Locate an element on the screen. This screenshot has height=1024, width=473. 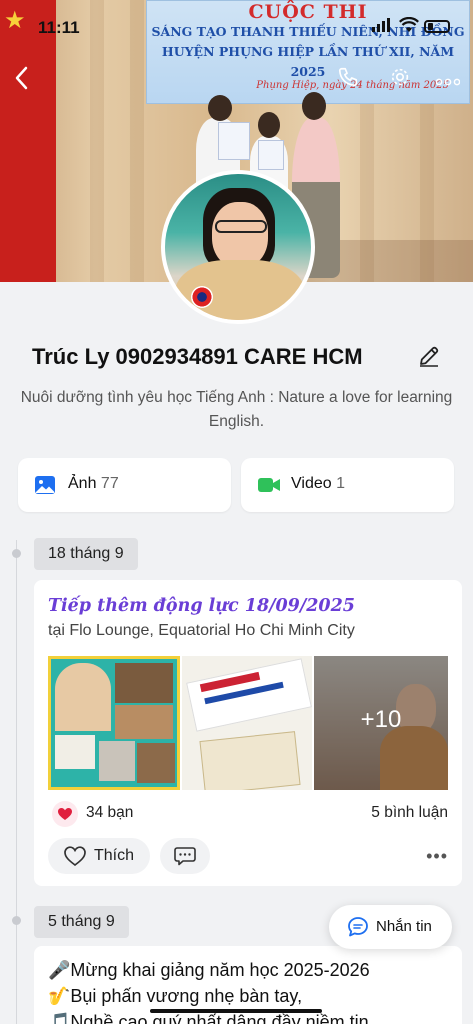
post-title: Tiếp thêm động lực 18/09/2025 is located at coordinates (201, 606).